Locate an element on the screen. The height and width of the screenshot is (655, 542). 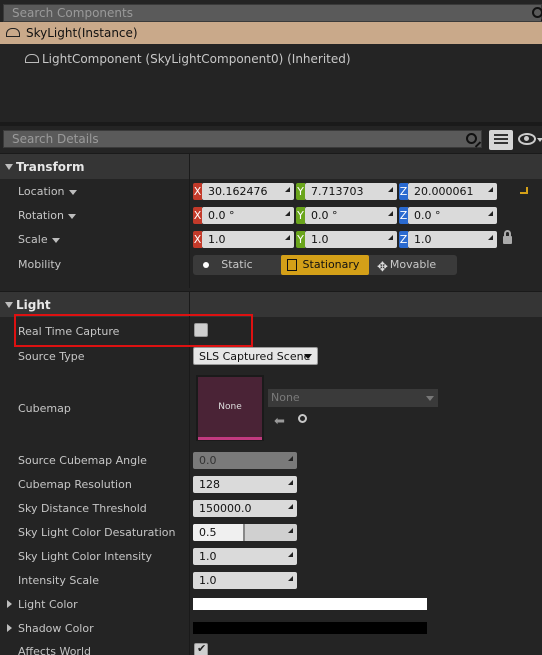
intensity-scale-field: 1.0 is located at coordinates (245, 580).